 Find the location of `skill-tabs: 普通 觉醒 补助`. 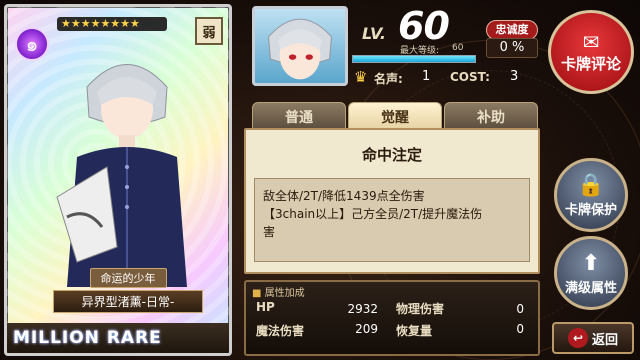

skill-tabs: 普通 觉醒 补助 is located at coordinates (395, 116).